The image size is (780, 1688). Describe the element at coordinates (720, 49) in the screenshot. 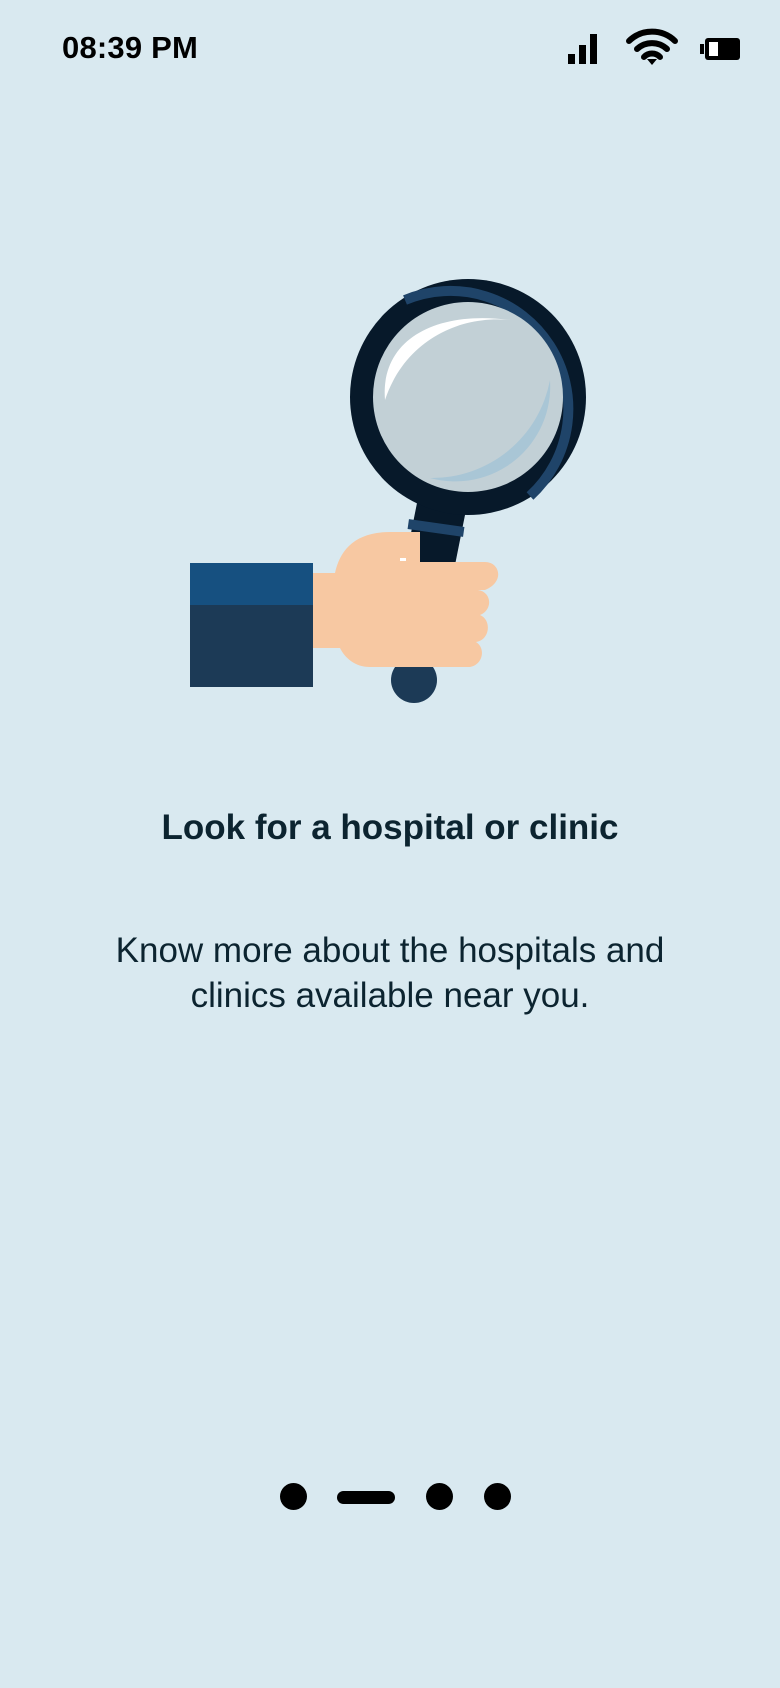

I see `battery-icon` at that location.